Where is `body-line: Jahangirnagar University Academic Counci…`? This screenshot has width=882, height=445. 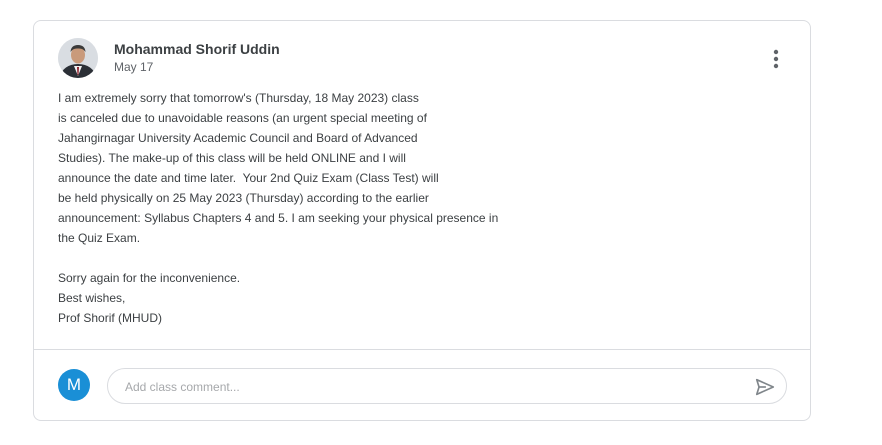
body-line: Jahangirnagar University Academic Counci… is located at coordinates (238, 138).